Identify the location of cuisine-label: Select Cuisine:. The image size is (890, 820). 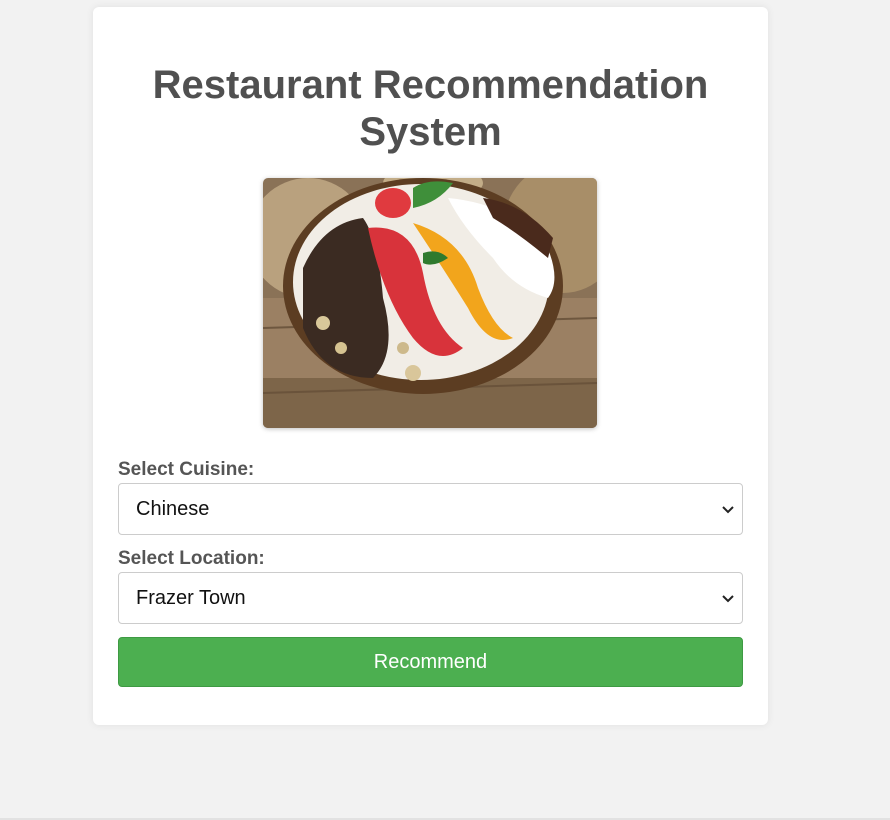
(186, 469).